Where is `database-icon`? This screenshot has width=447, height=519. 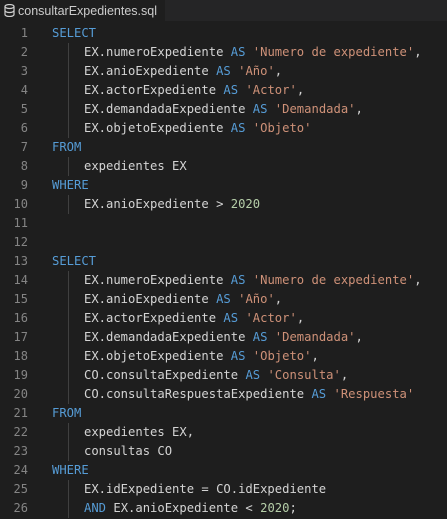 database-icon is located at coordinates (9, 10).